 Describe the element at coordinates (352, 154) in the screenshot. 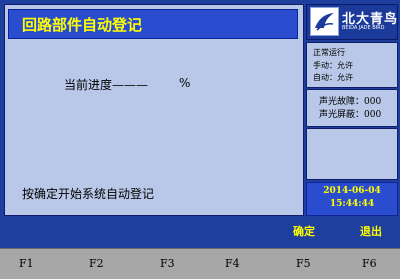

I see `info-panel` at that location.